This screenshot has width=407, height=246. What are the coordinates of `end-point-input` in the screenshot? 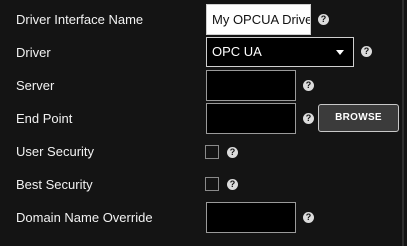 It's located at (251, 118).